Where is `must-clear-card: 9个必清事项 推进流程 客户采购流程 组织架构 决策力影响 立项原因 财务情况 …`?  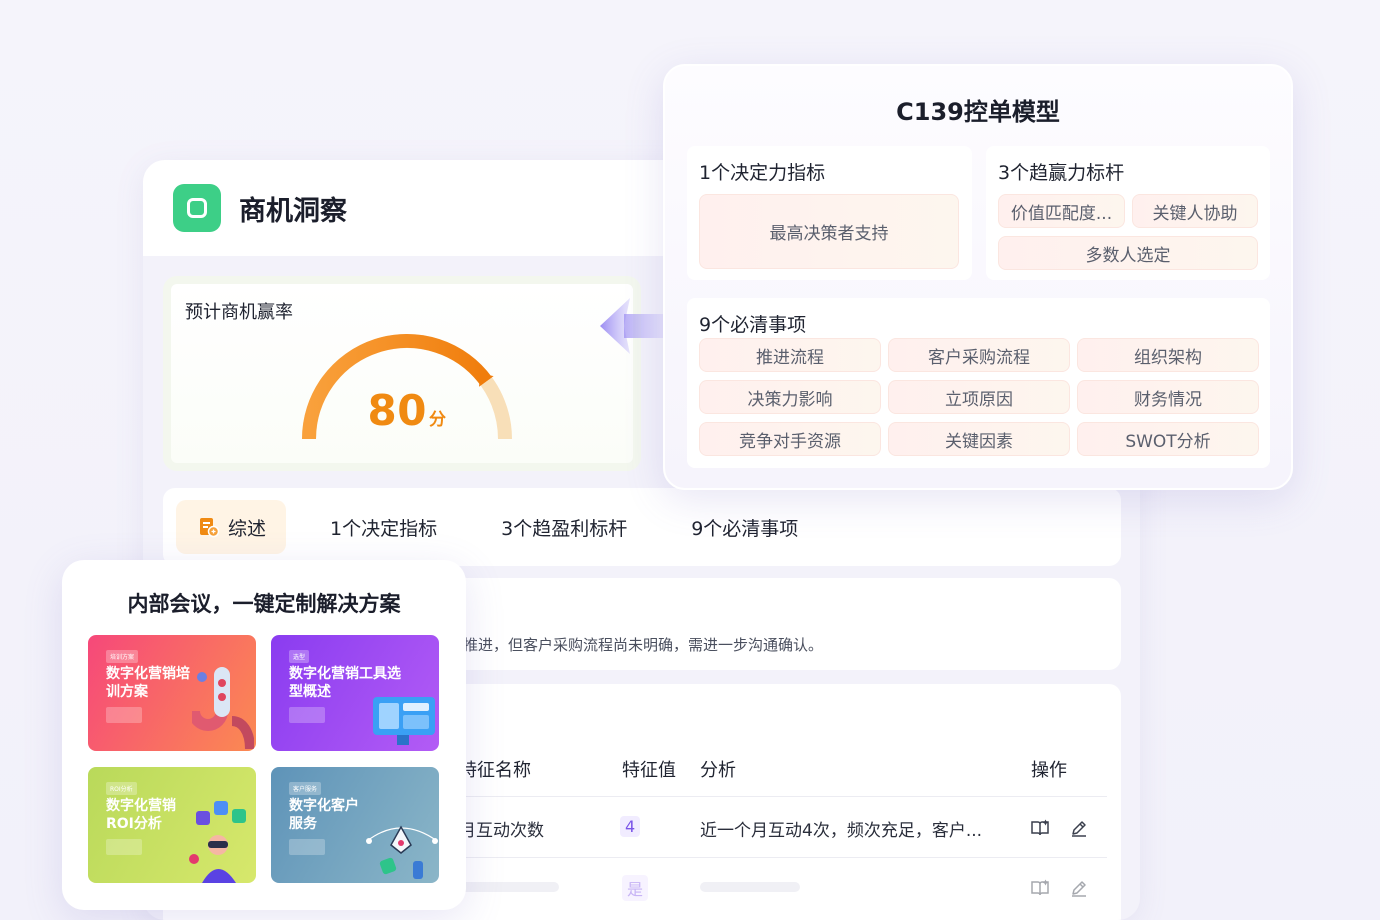
must-clear-card: 9个必清事项 推进流程 客户采购流程 组织架构 决策力影响 立项原因 财务情况 … is located at coordinates (978, 383).